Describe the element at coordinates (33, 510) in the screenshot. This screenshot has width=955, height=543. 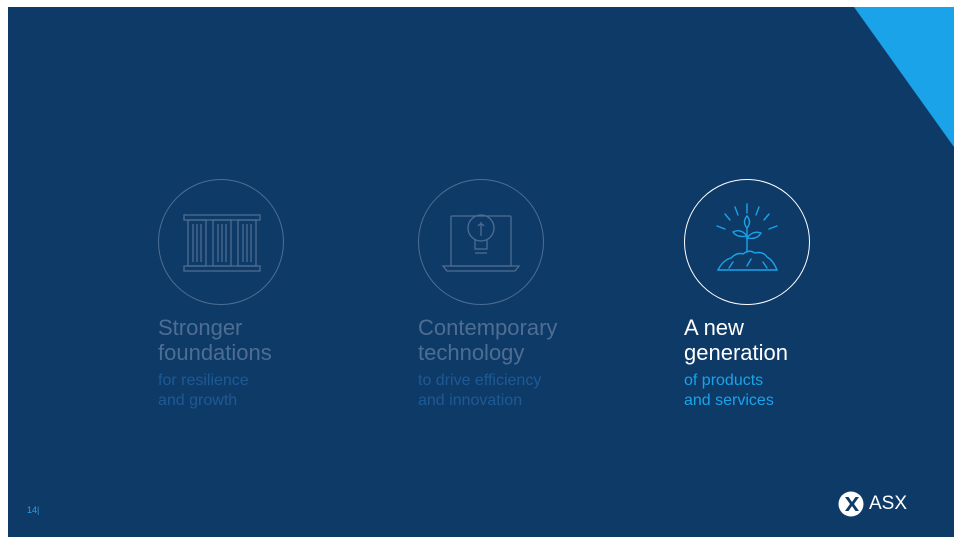
I see `page-number: 14|` at that location.